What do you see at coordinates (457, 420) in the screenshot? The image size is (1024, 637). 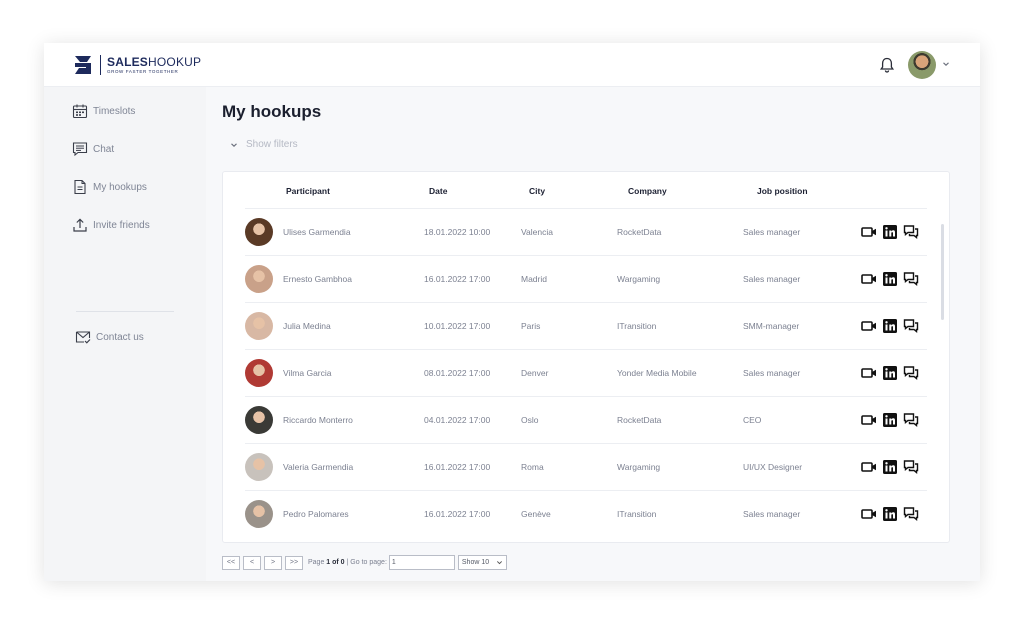 I see `date-cell: 04.01.2022 17:00` at bounding box center [457, 420].